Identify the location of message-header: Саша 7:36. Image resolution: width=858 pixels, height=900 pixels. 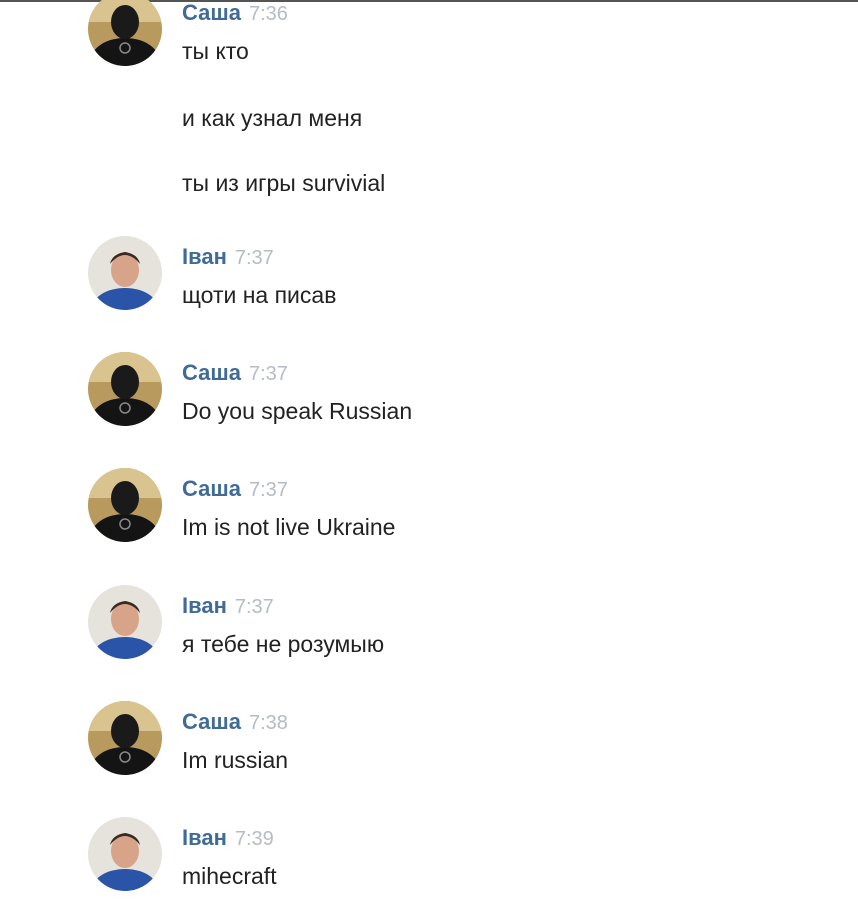
(235, 13).